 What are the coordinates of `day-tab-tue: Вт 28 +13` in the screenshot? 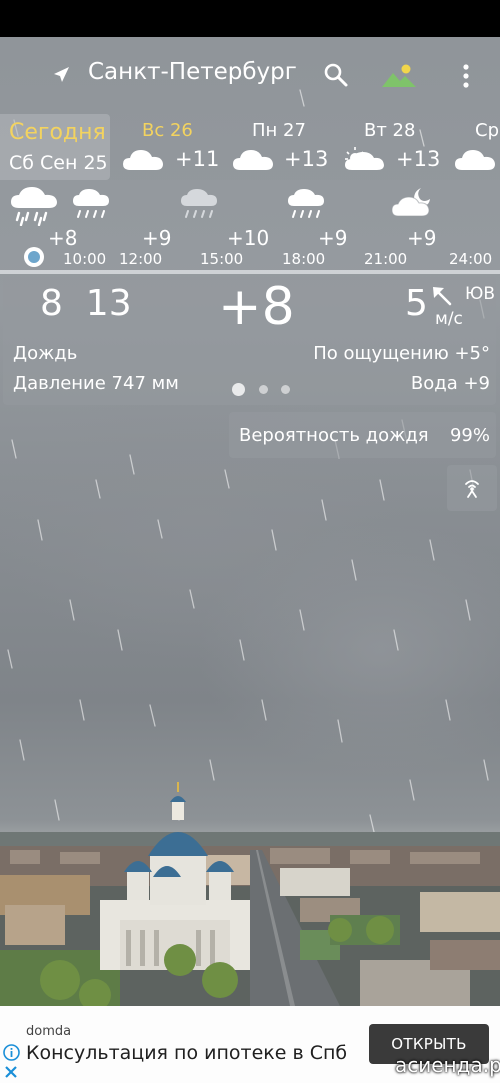 It's located at (398, 147).